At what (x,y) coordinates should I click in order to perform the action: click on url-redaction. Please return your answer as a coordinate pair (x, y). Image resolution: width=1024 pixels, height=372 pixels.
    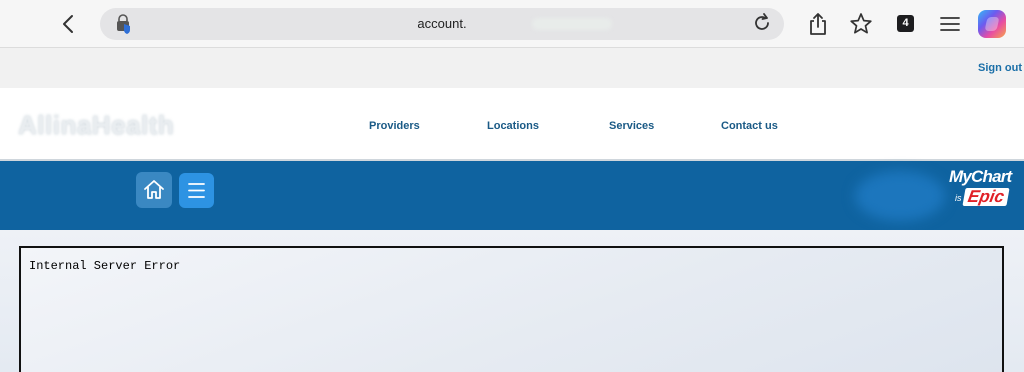
    Looking at the image, I should click on (572, 24).